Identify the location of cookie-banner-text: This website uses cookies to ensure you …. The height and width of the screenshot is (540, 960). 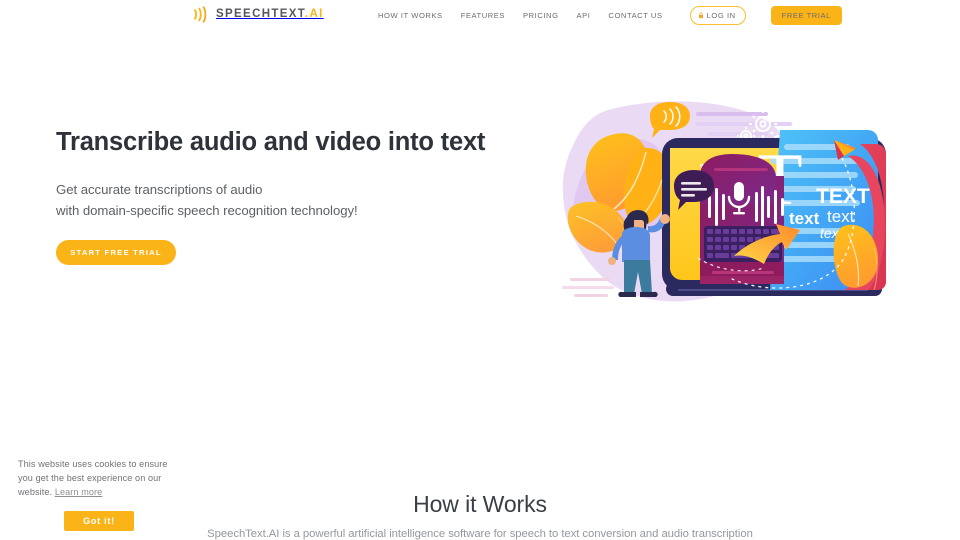
(99, 478).